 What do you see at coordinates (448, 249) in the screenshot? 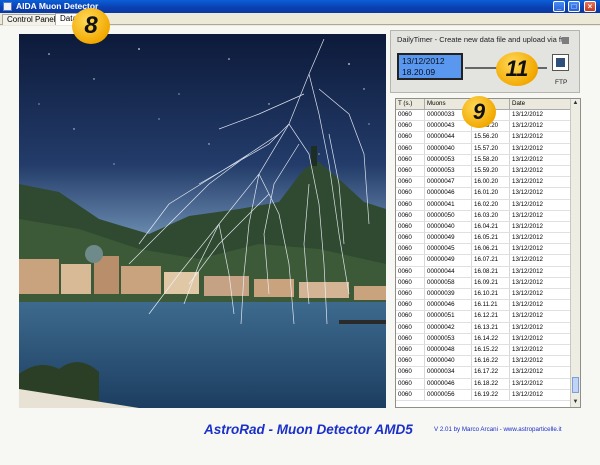
I see `cell-muons: 00000045` at bounding box center [448, 249].